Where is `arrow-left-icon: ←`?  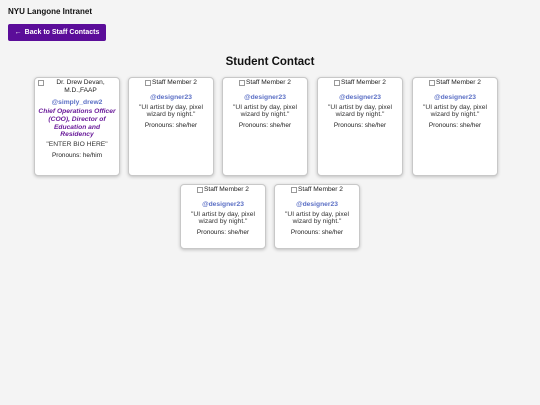
arrow-left-icon: ← is located at coordinates (18, 32).